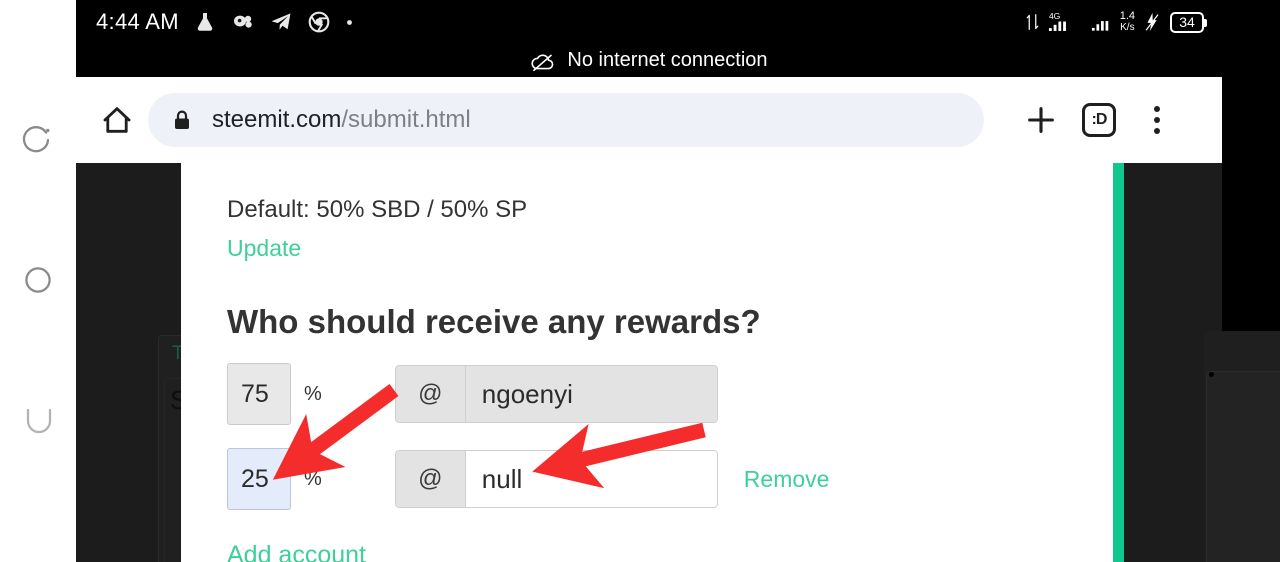 The height and width of the screenshot is (562, 1280). Describe the element at coordinates (591, 479) in the screenshot. I see `account-name-input: null` at that location.